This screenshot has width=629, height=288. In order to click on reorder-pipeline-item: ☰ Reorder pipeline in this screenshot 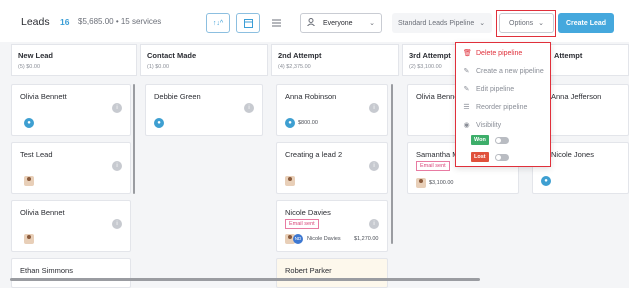, I will do `click(495, 107)`.